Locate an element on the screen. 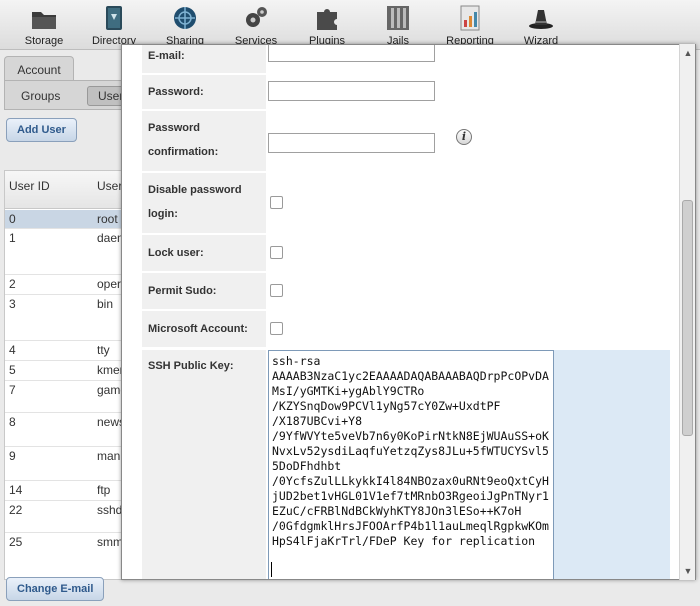 Image resolution: width=700 pixels, height=606 pixels. password-confirm-field is located at coordinates (351, 143).